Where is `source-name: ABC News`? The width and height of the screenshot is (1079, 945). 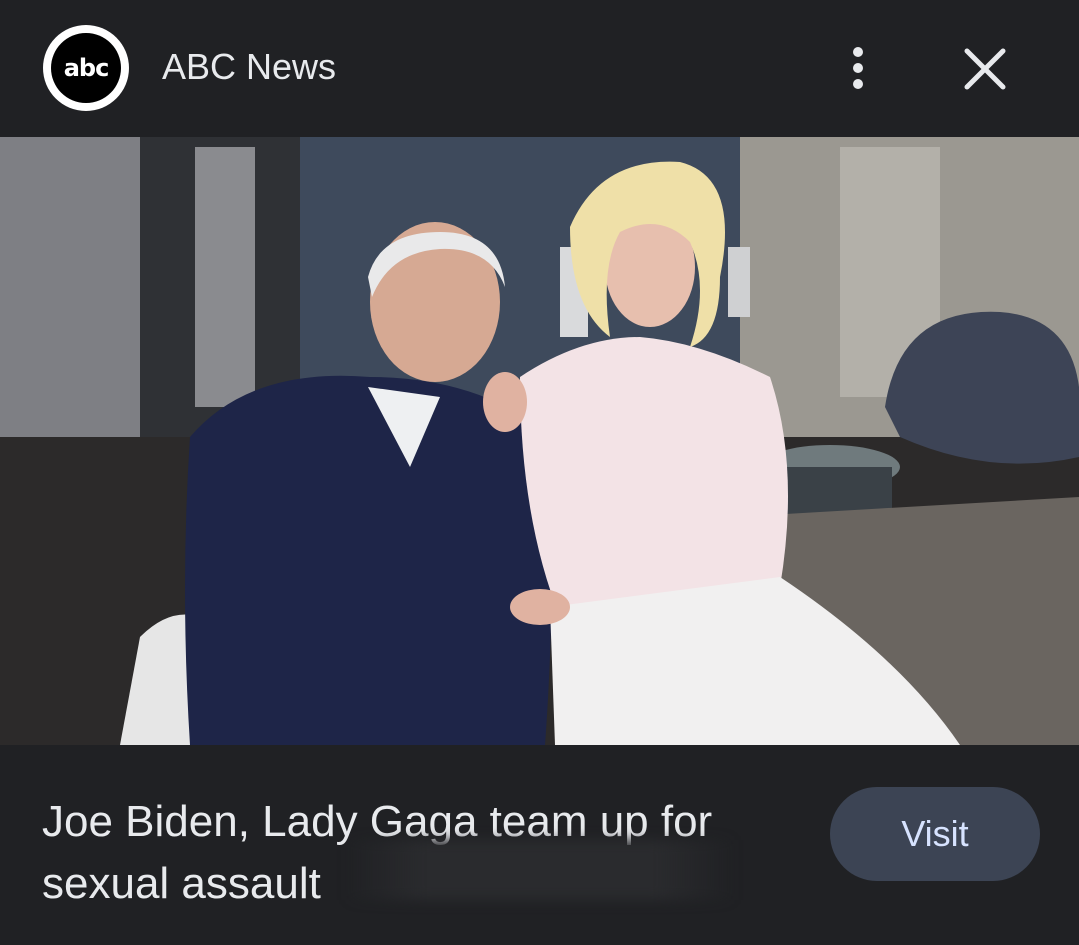
source-name: ABC News is located at coordinates (249, 67).